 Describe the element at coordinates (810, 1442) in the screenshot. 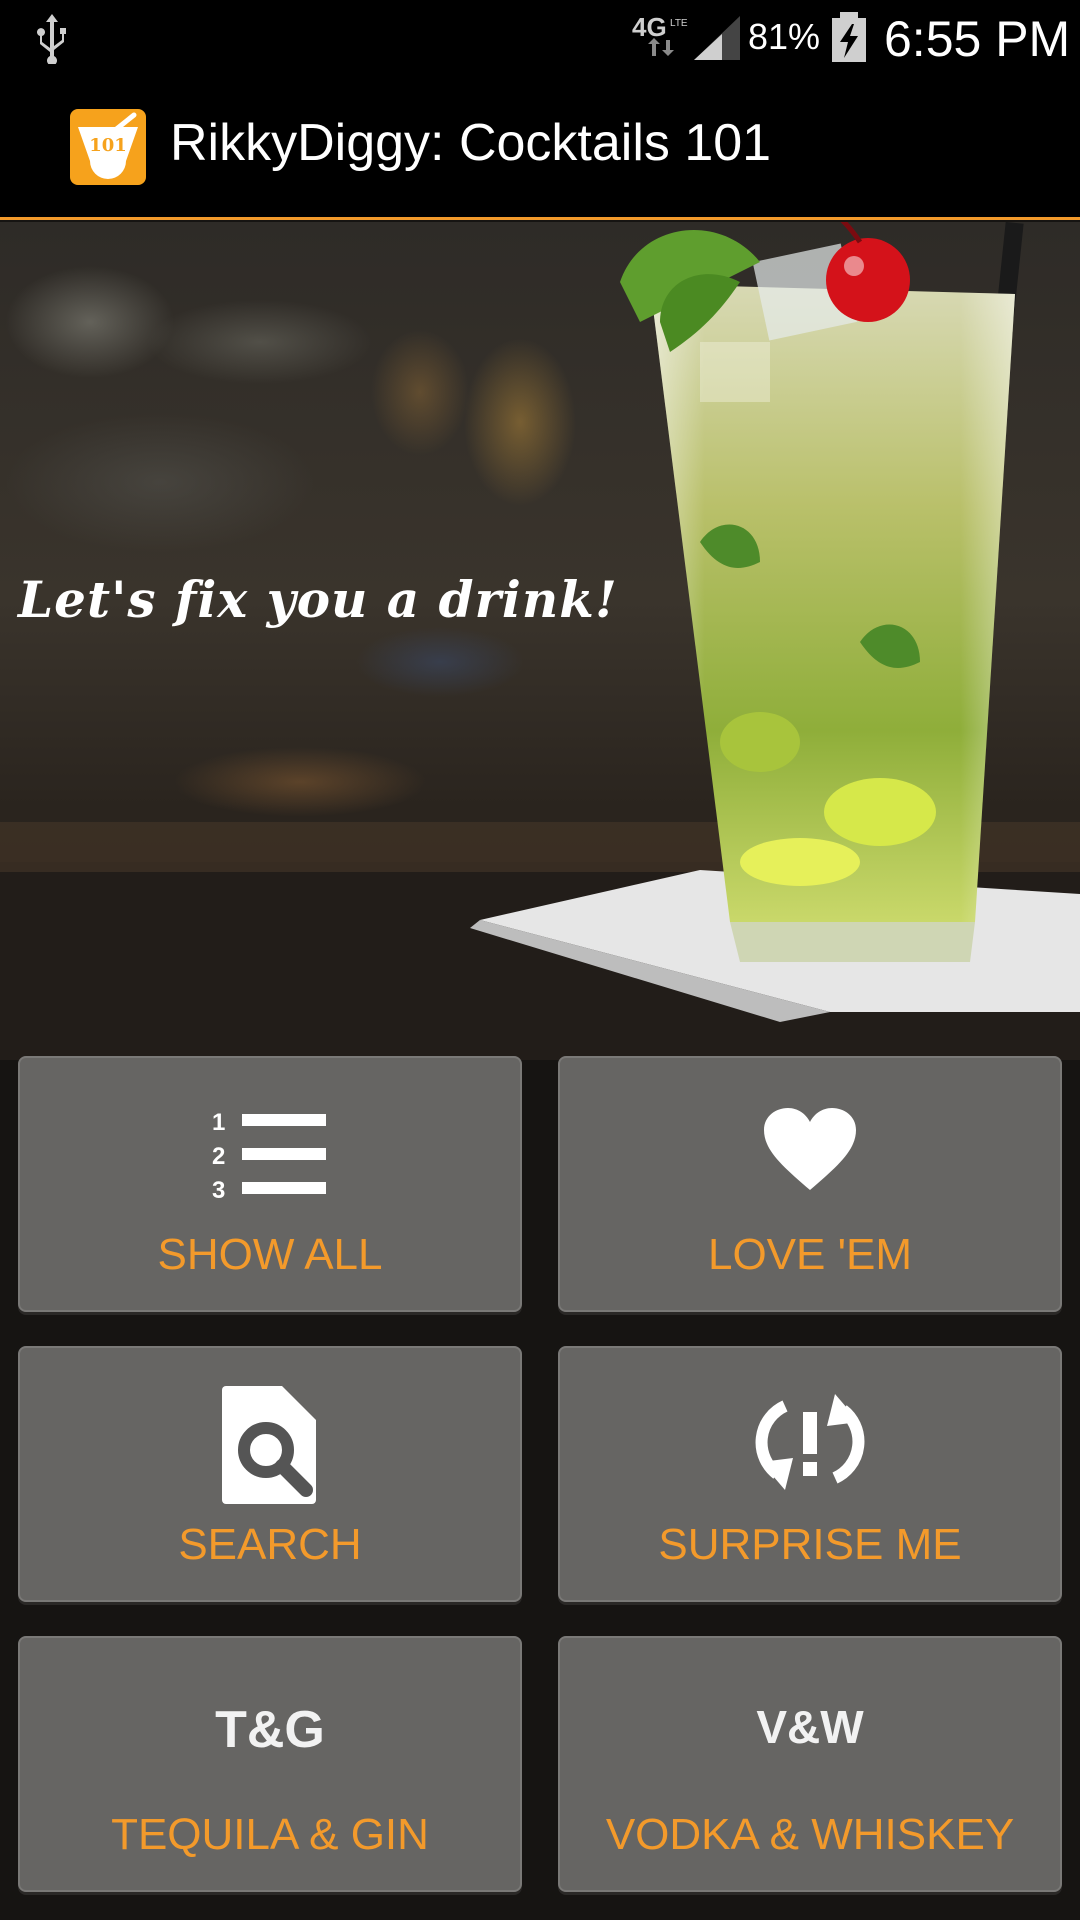

I see `refresh-exclamation-icon` at that location.